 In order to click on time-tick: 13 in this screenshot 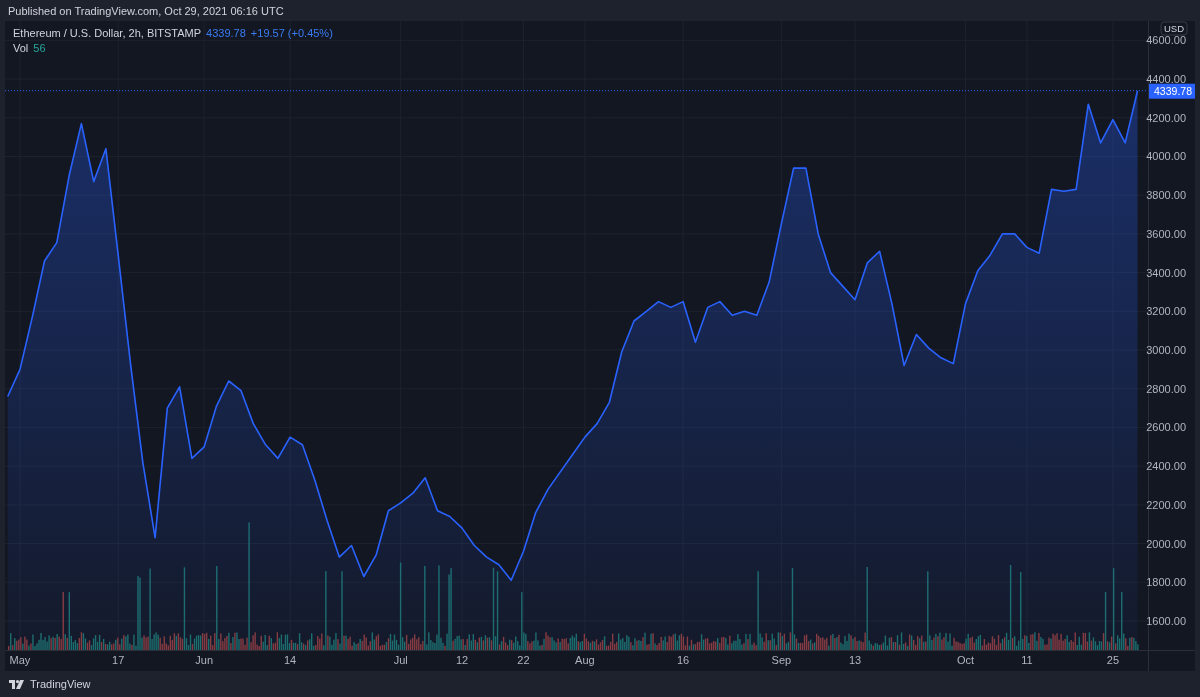, I will do `click(855, 660)`.